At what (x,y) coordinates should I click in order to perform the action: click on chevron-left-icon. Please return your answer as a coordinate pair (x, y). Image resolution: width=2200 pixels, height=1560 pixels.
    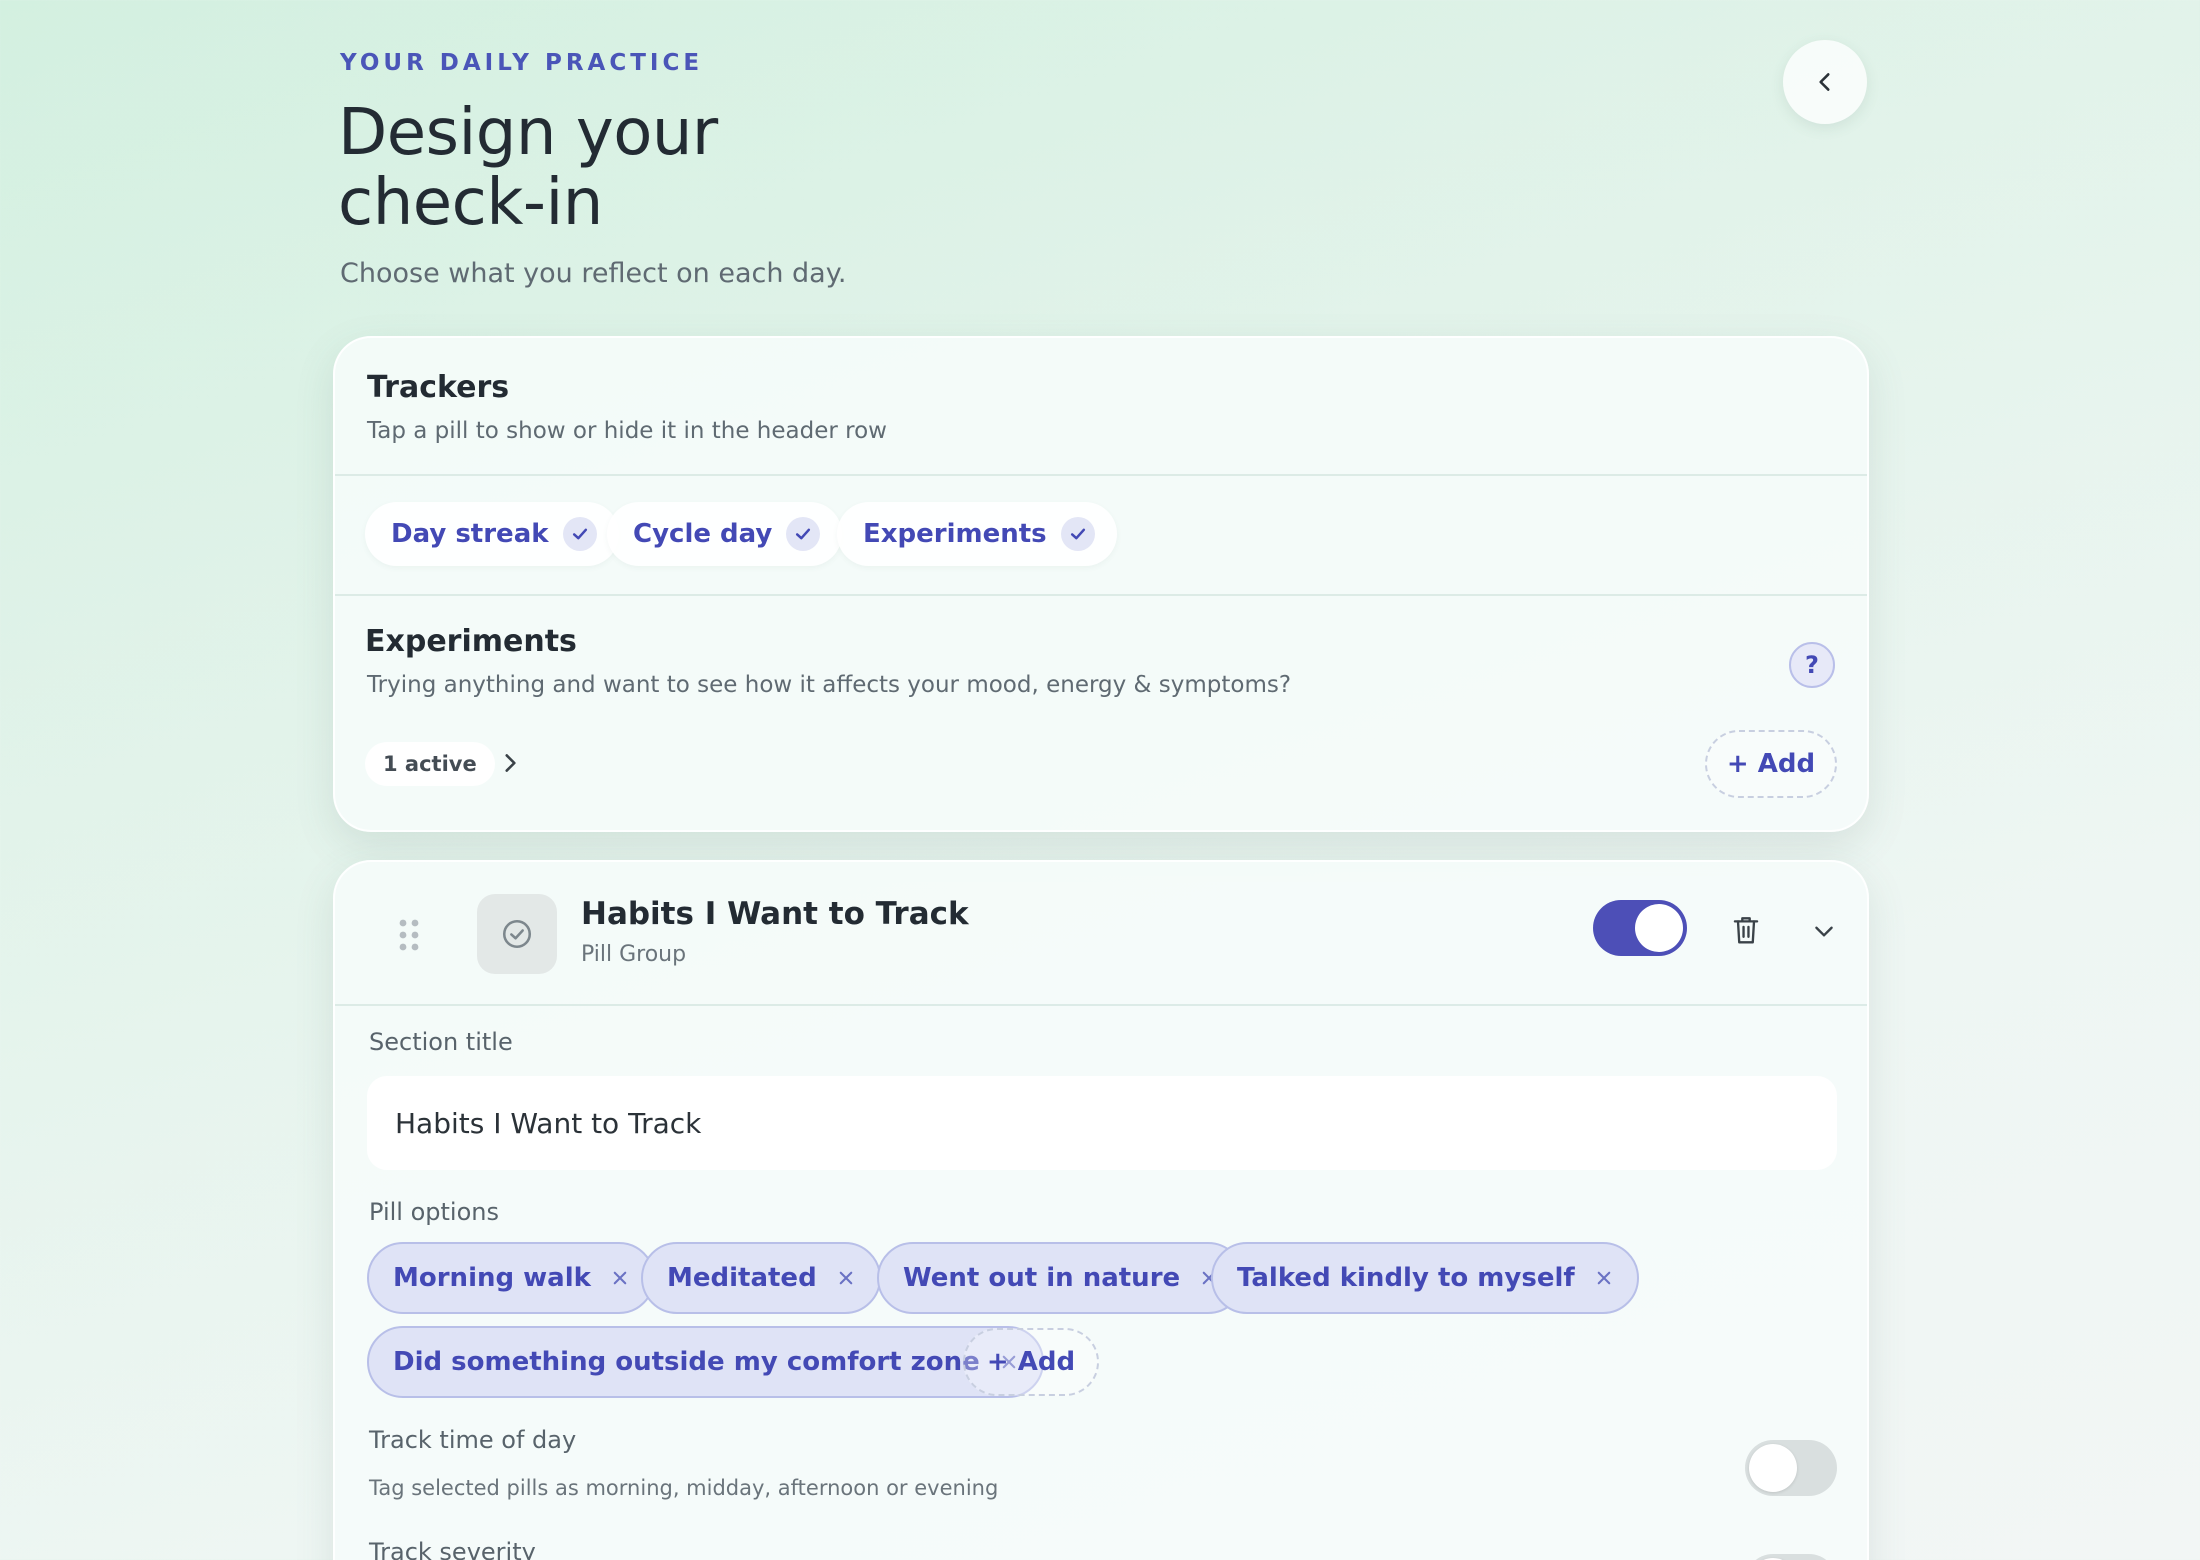
    Looking at the image, I should click on (1824, 82).